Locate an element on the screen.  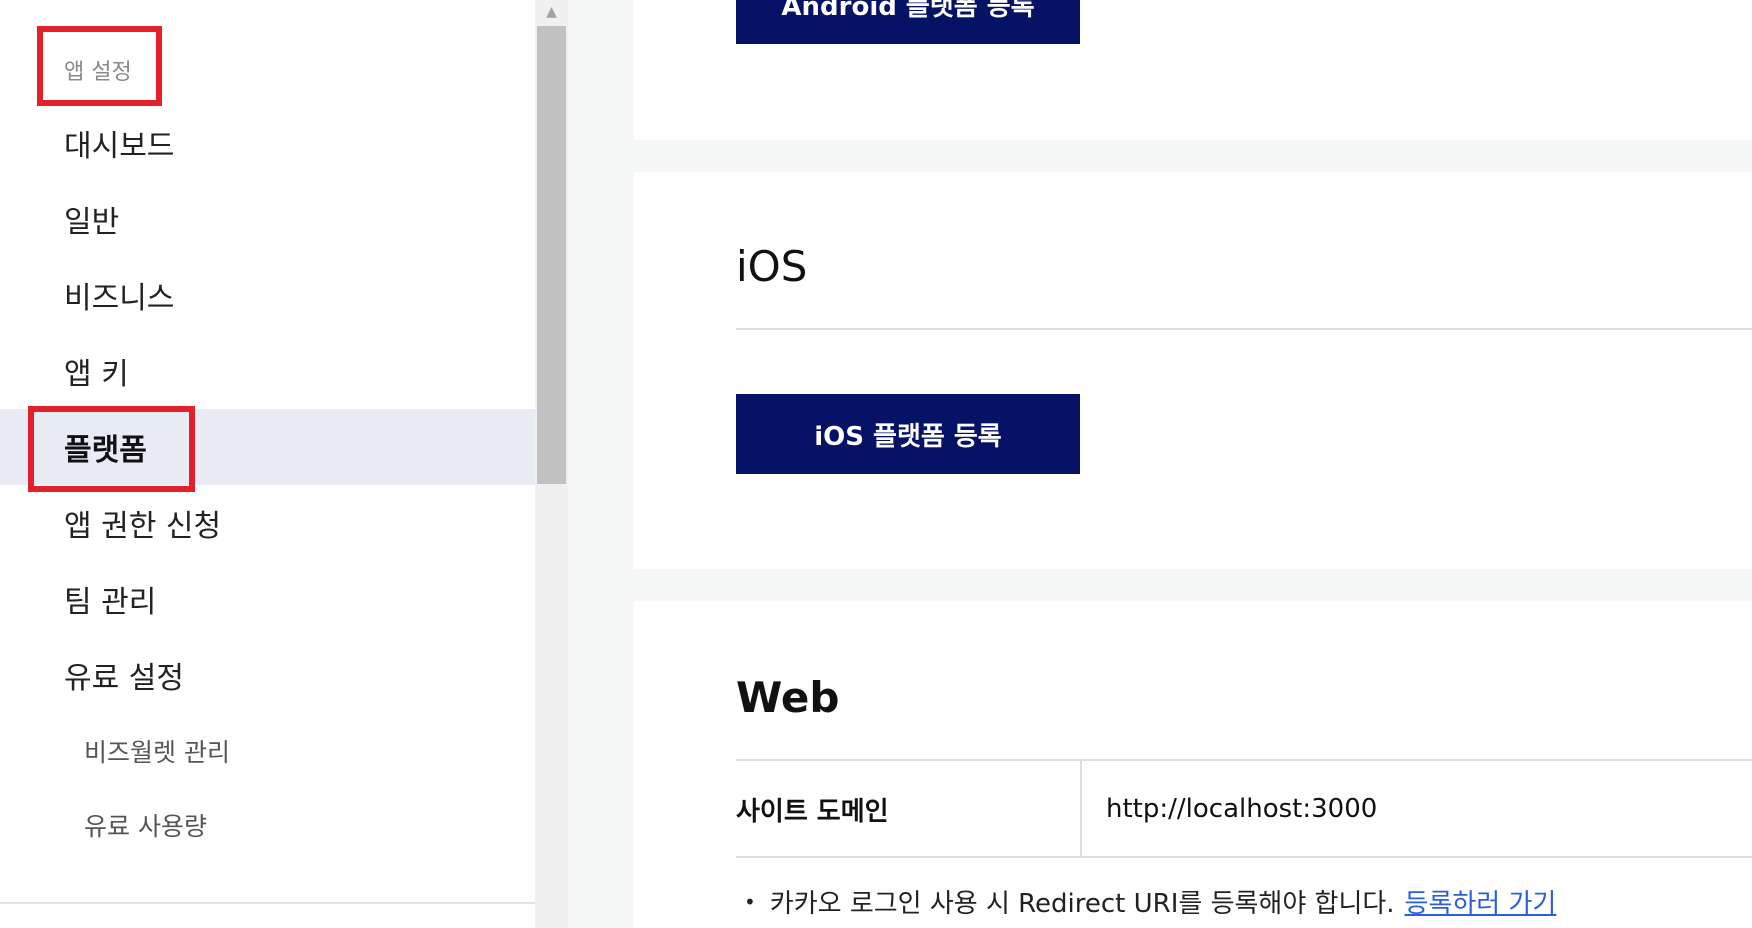
sidebar-divider is located at coordinates (267, 903).